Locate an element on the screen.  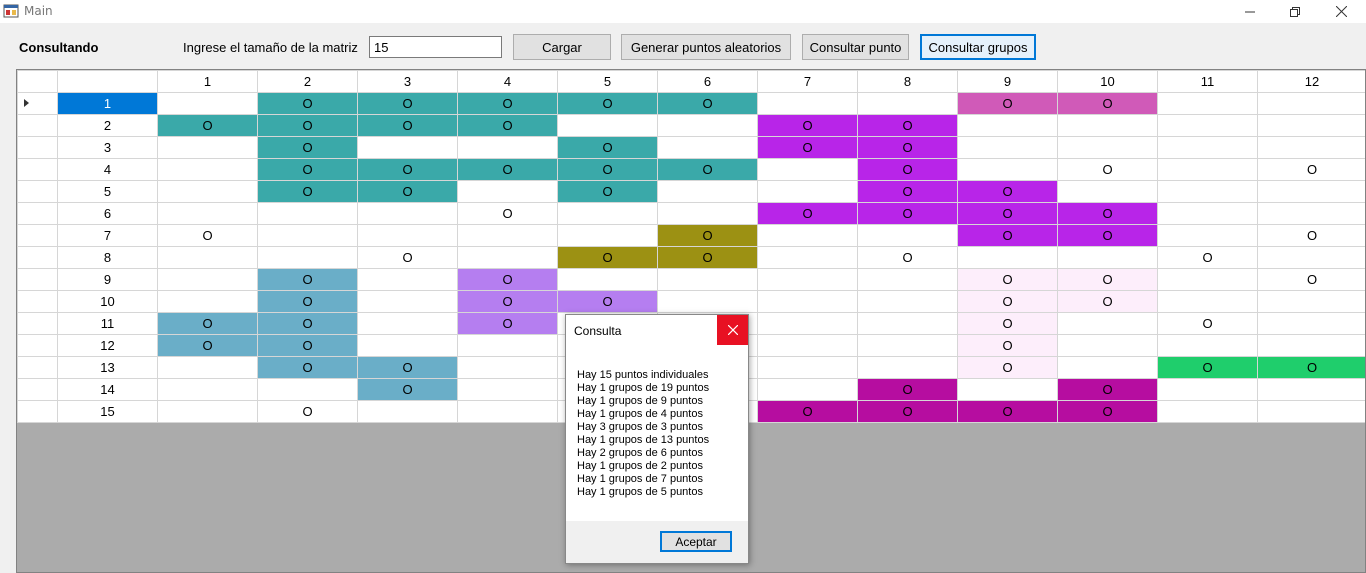
table-row: 5 OO O OO is located at coordinates (691, 191).